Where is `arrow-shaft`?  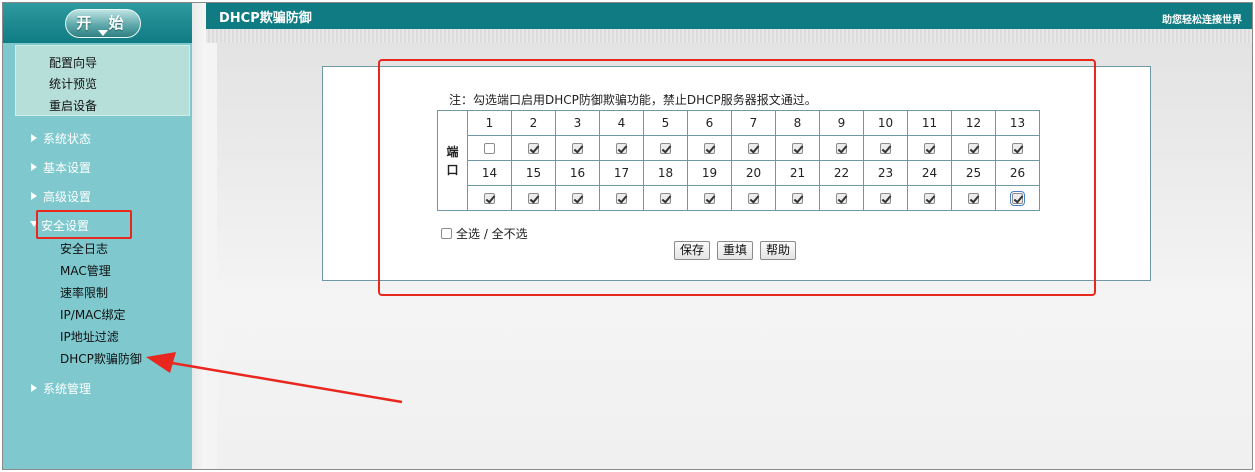
arrow-shaft is located at coordinates (284, 382).